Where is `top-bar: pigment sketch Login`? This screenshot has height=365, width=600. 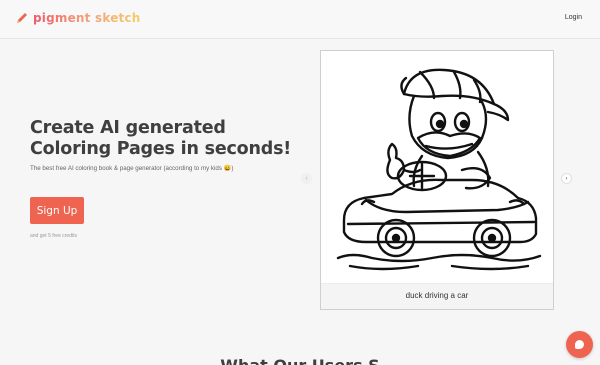
top-bar: pigment sketch Login is located at coordinates (300, 19).